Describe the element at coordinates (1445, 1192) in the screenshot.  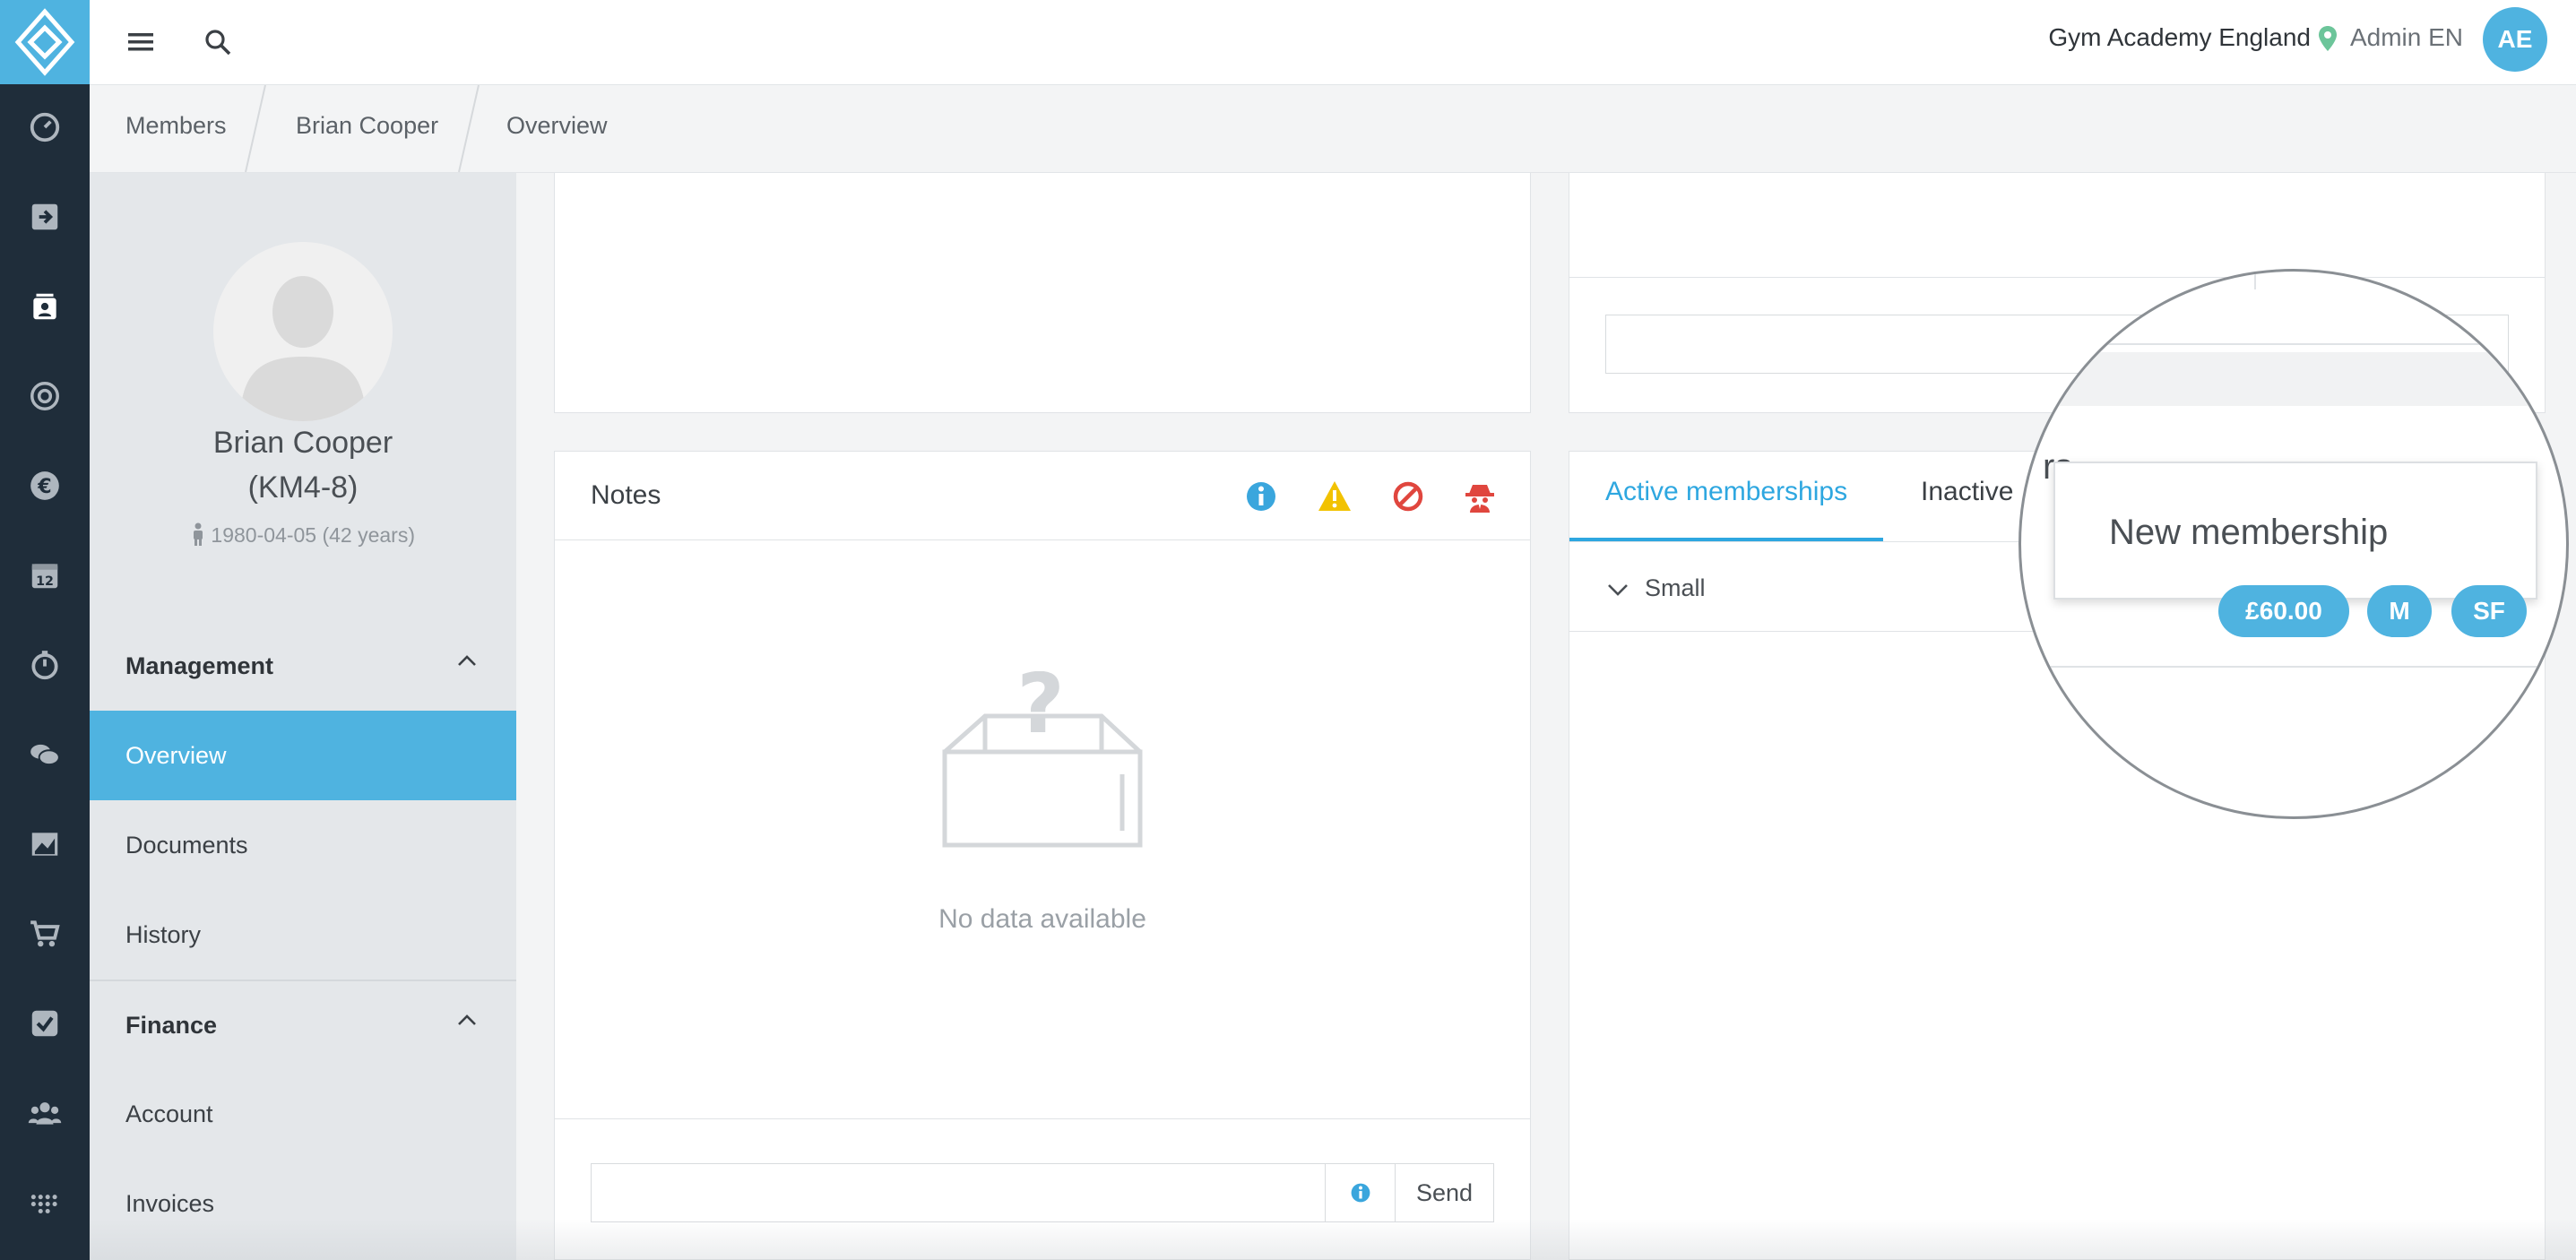
I see `send-button: Send` at that location.